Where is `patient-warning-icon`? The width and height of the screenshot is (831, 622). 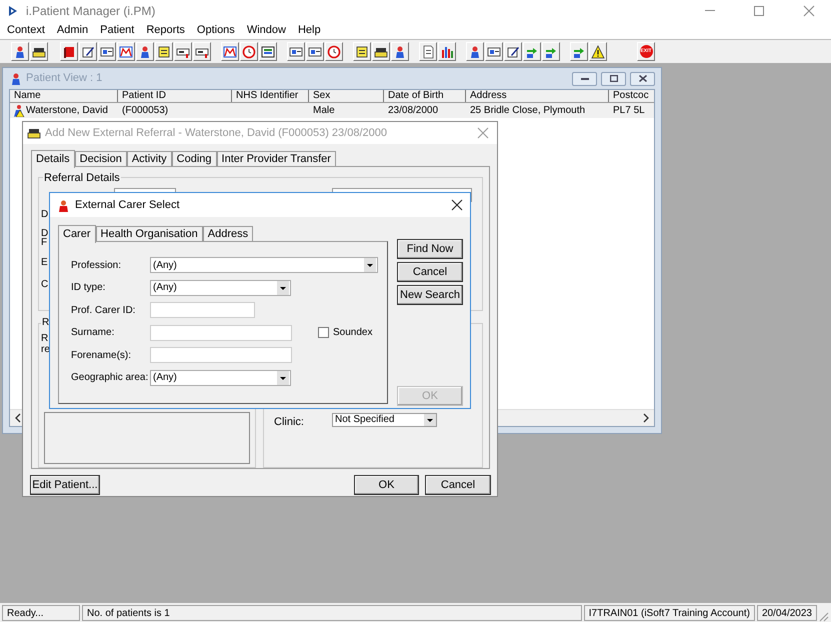
patient-warning-icon is located at coordinates (18, 110).